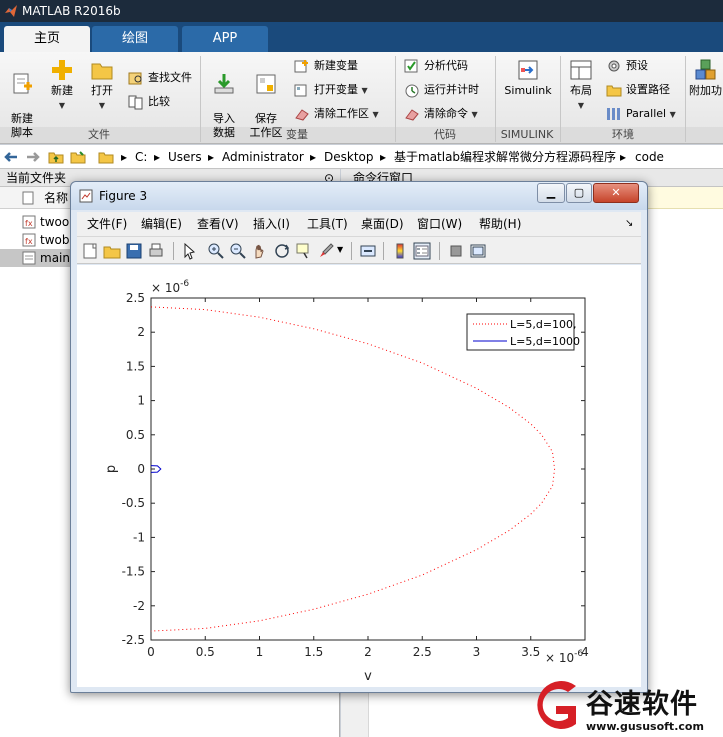  I want to click on compare-button: 比较, so click(149, 102).